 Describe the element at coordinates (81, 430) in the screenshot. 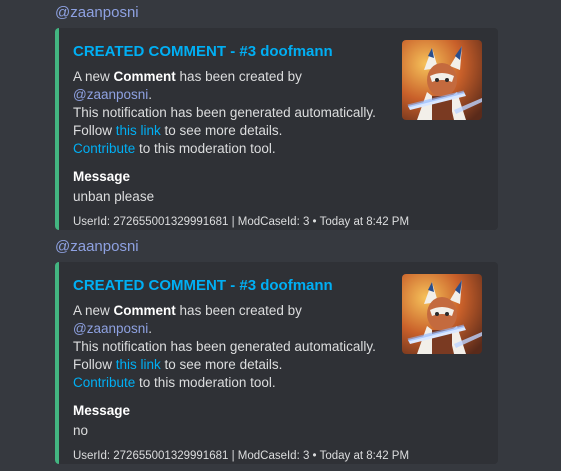

I see `field-value: no` at that location.